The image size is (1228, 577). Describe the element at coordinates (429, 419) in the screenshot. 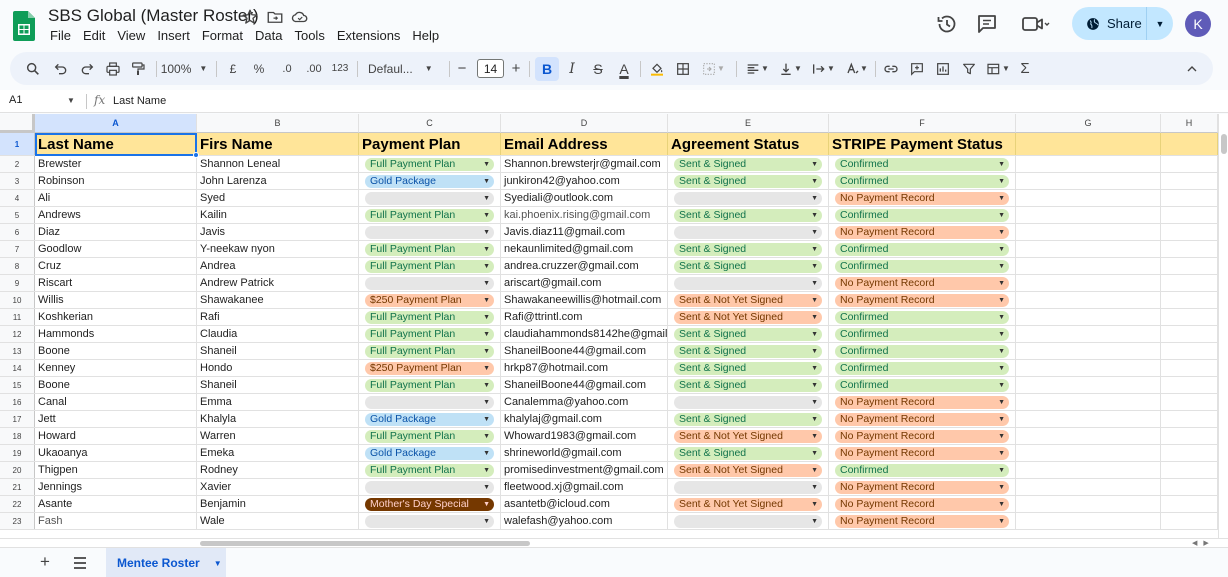

I see `payment-plan-dropdown-chip: Gold Package ▼` at that location.